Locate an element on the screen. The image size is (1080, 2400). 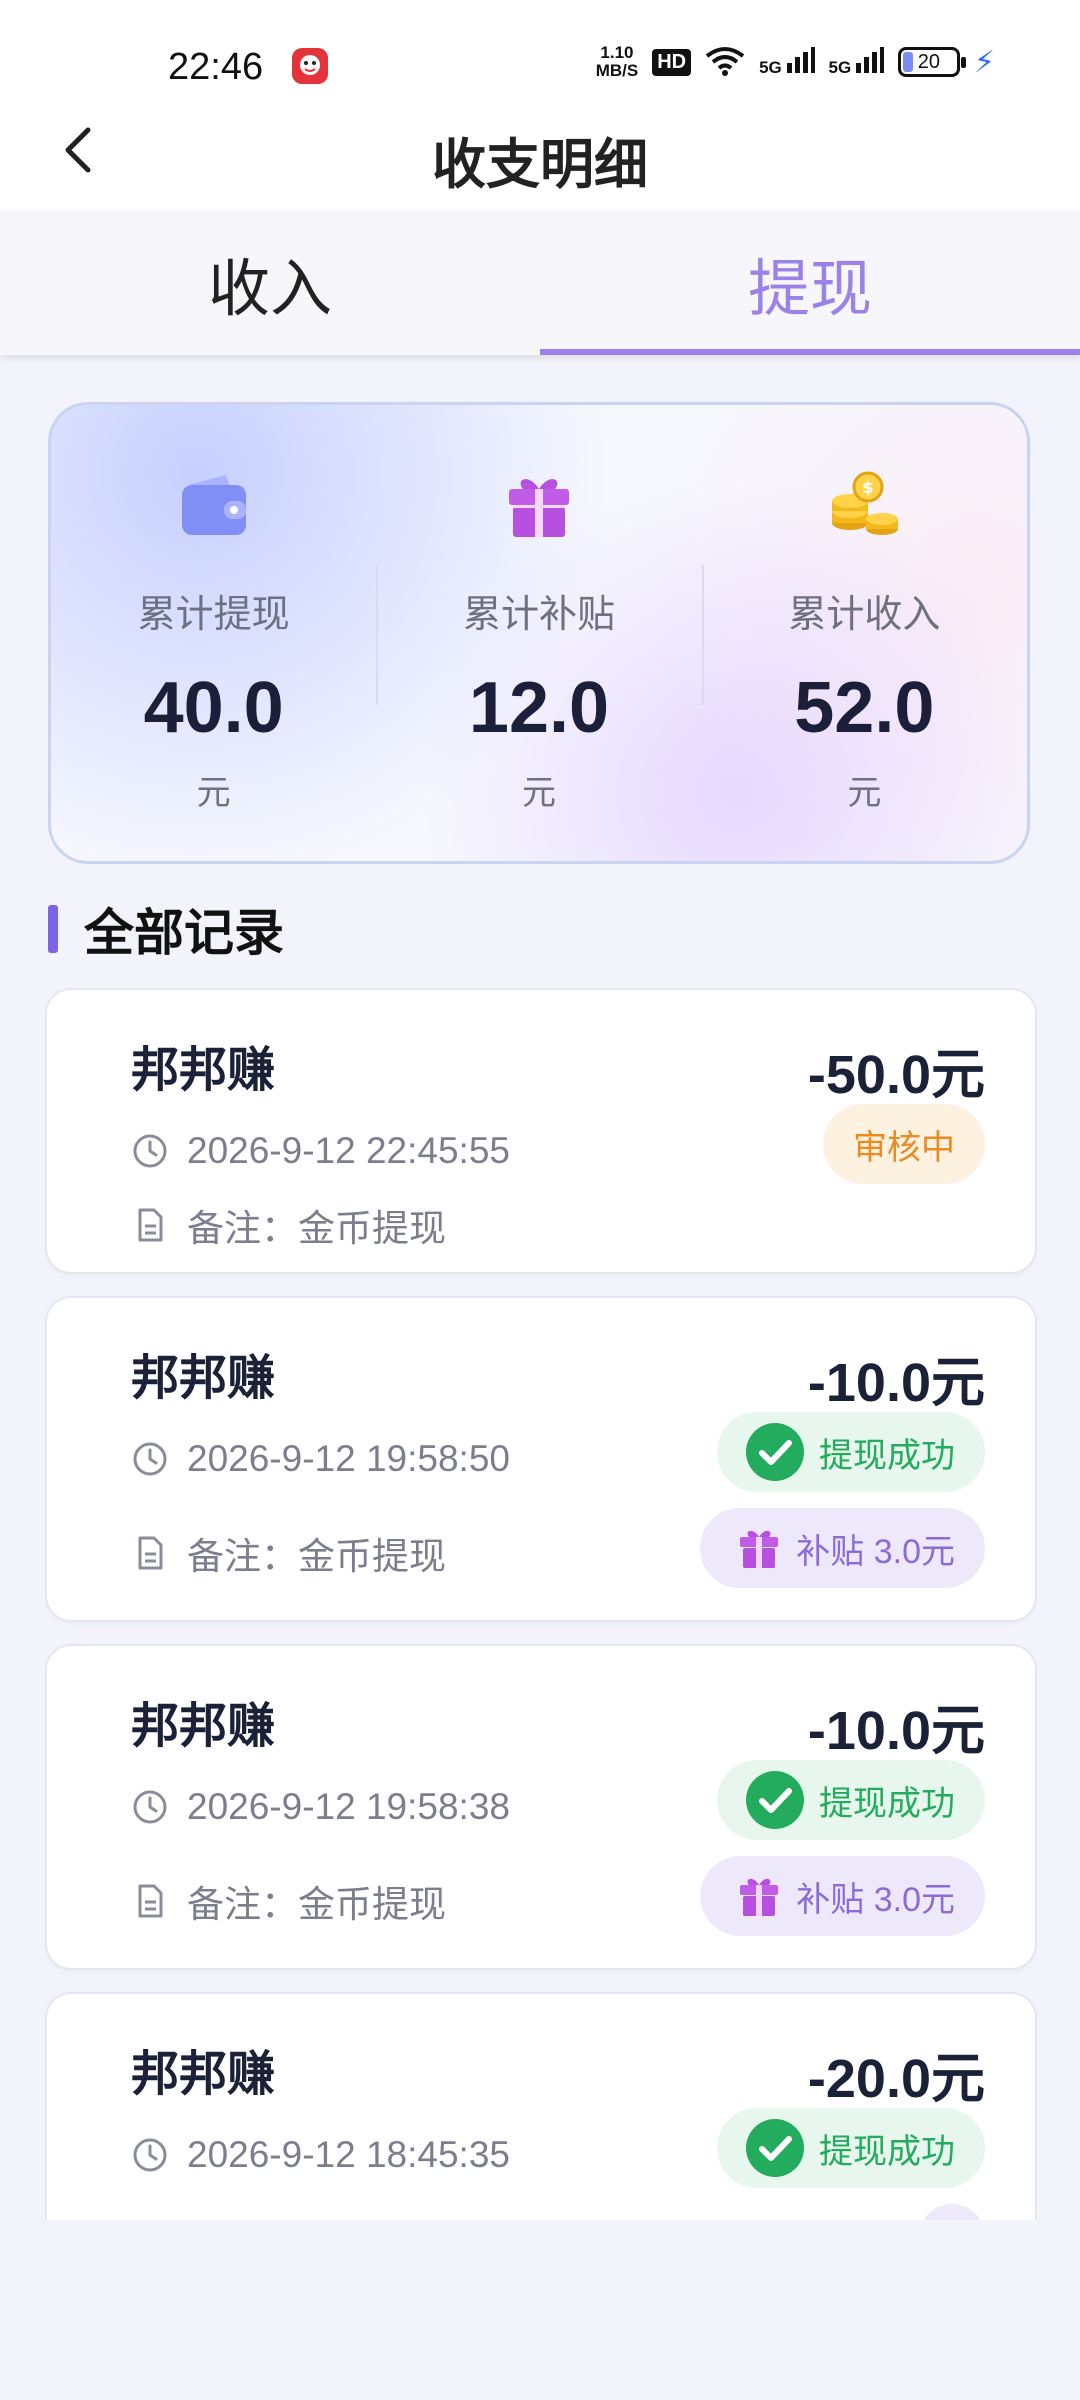
record-time: 2026-9-12 18:45:35 is located at coordinates (320, 2155).